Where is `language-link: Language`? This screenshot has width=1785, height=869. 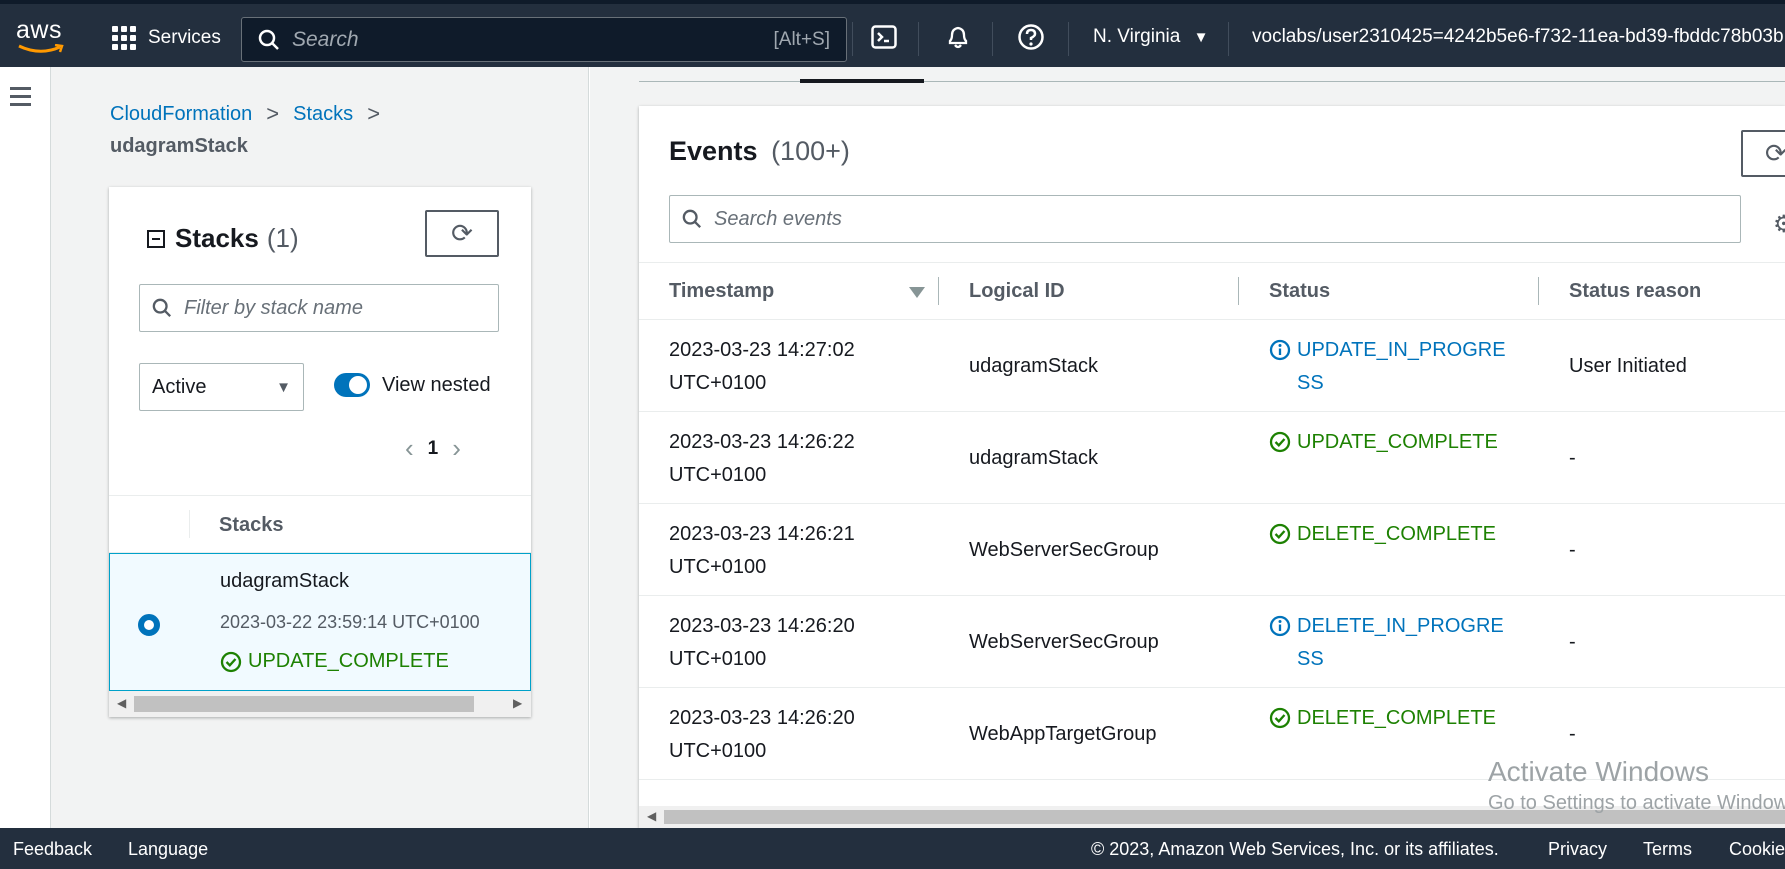
language-link: Language is located at coordinates (168, 849).